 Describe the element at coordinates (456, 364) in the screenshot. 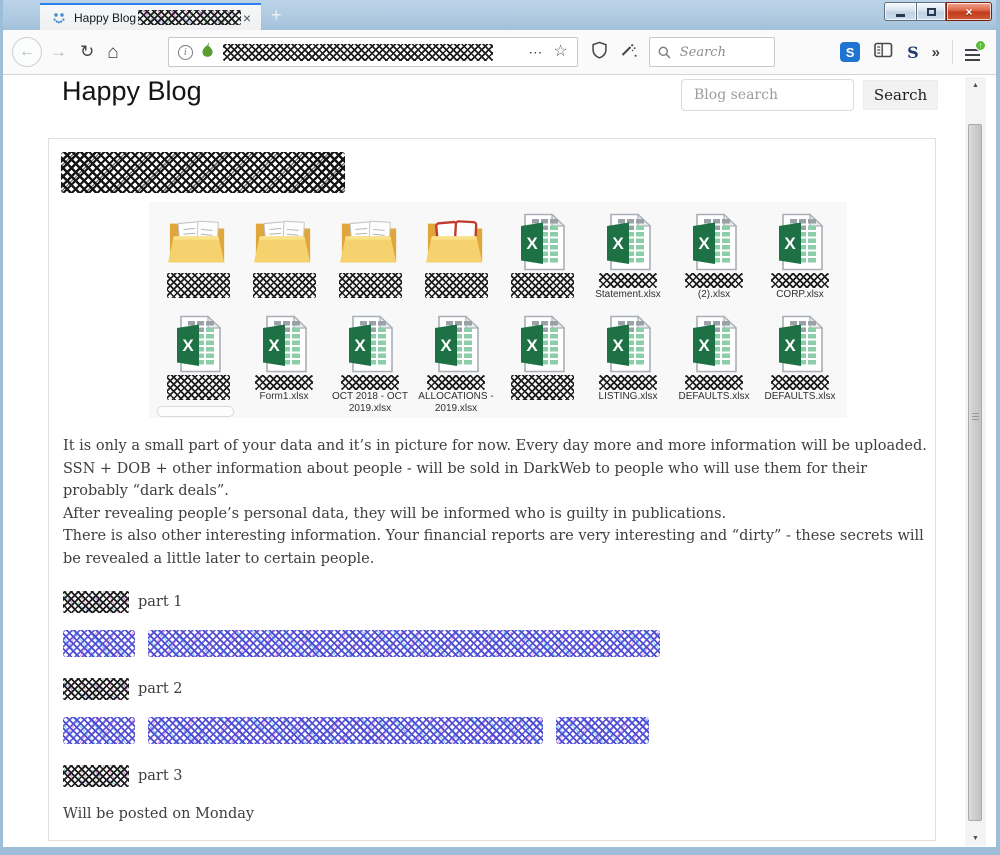

I see `file-item: X ALLOCATIONS - 2019.xlsx` at that location.